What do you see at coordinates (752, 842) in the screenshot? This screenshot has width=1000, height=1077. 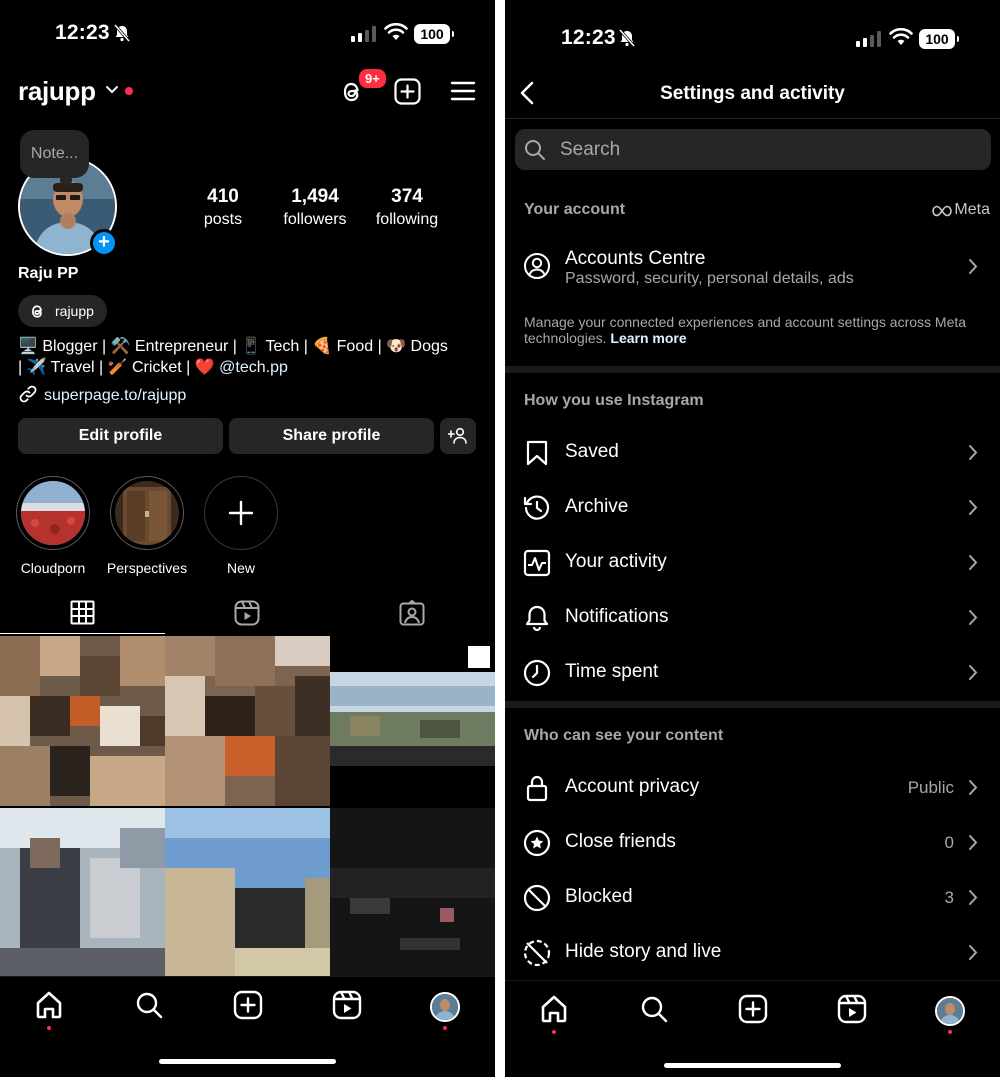 I see `settings-row-close-friends: Close friends 0` at bounding box center [752, 842].